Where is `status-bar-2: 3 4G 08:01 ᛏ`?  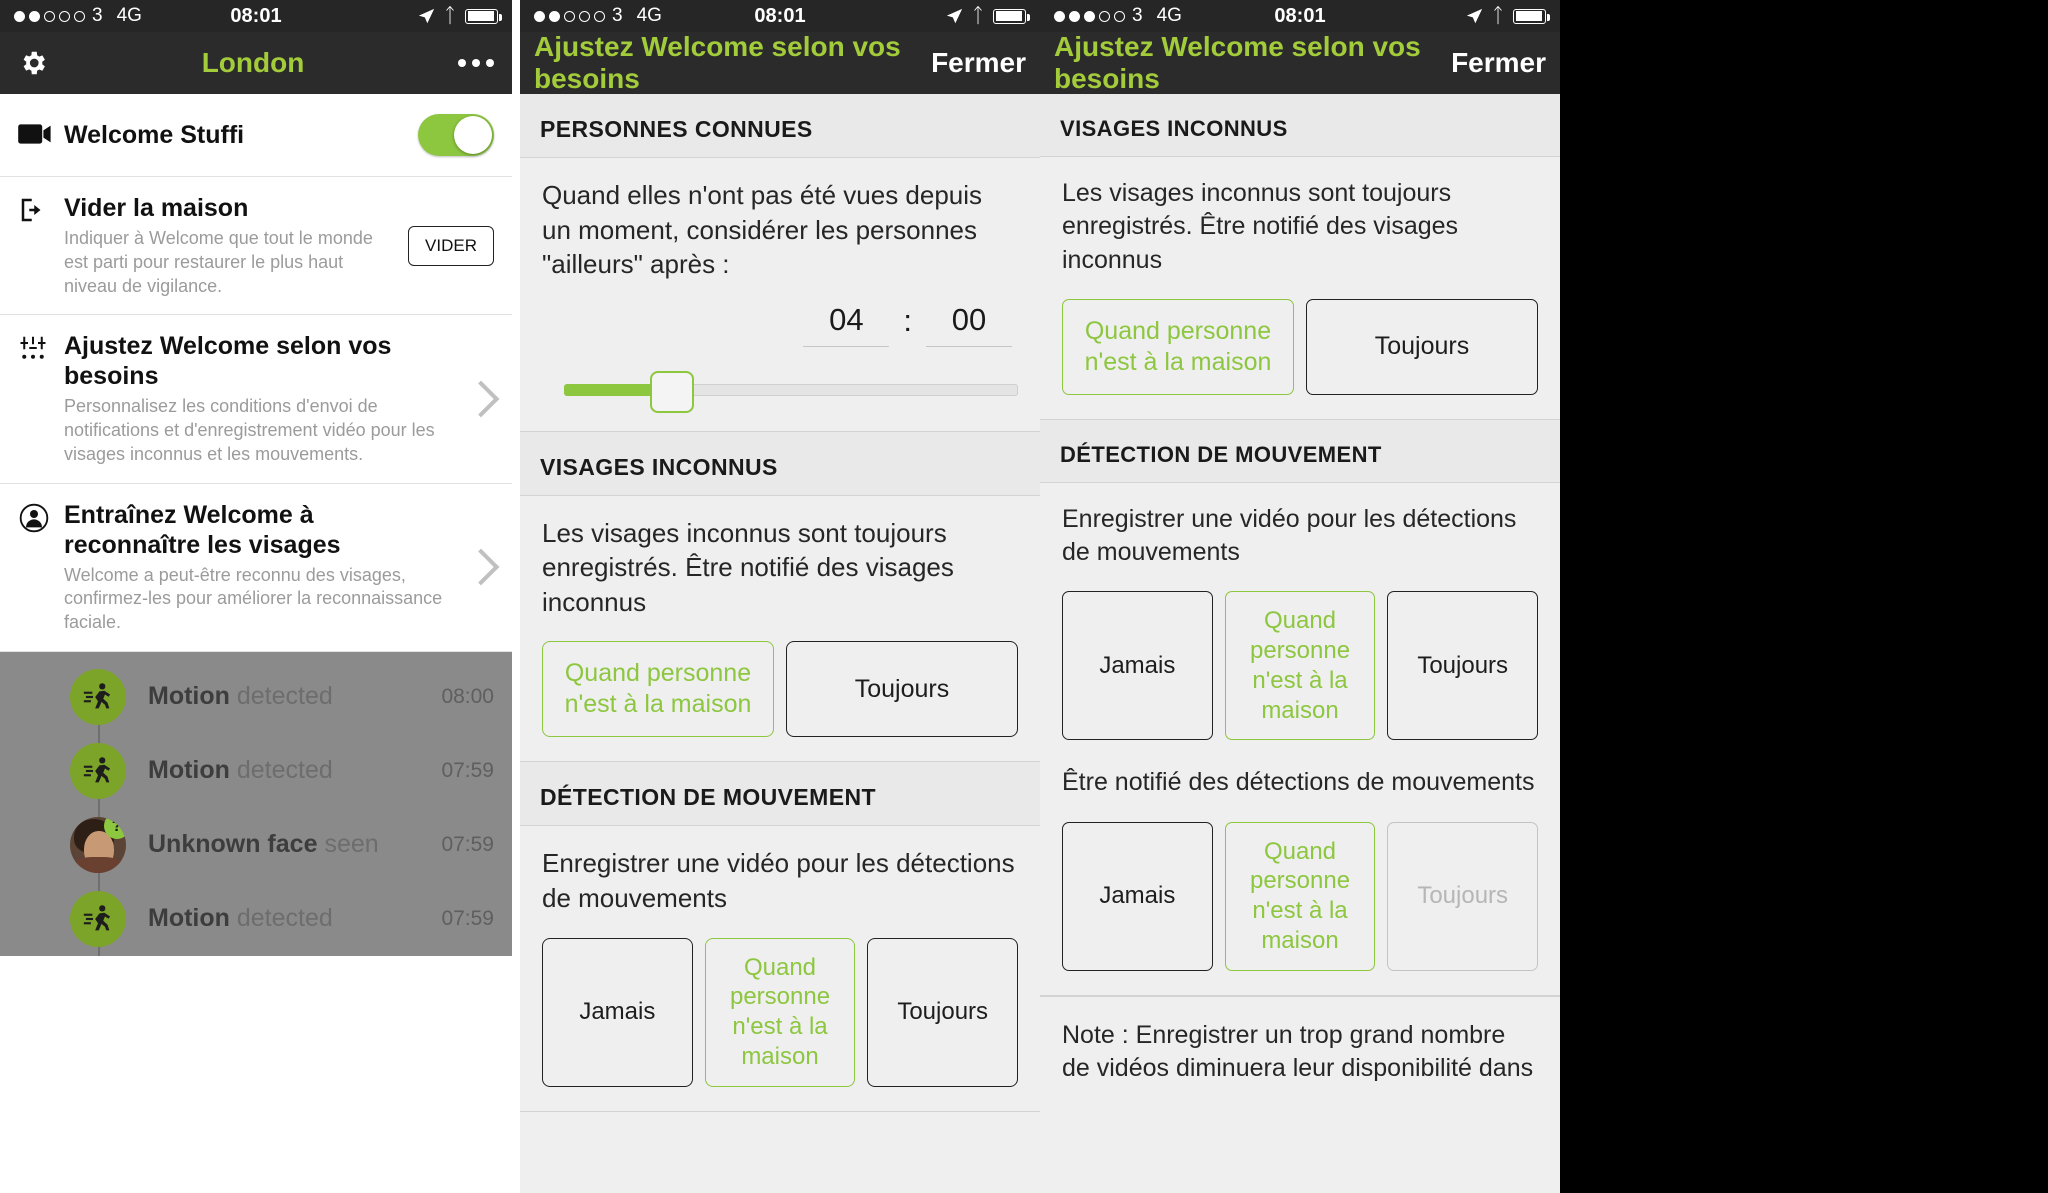 status-bar-2: 3 4G 08:01 ᛏ is located at coordinates (780, 16).